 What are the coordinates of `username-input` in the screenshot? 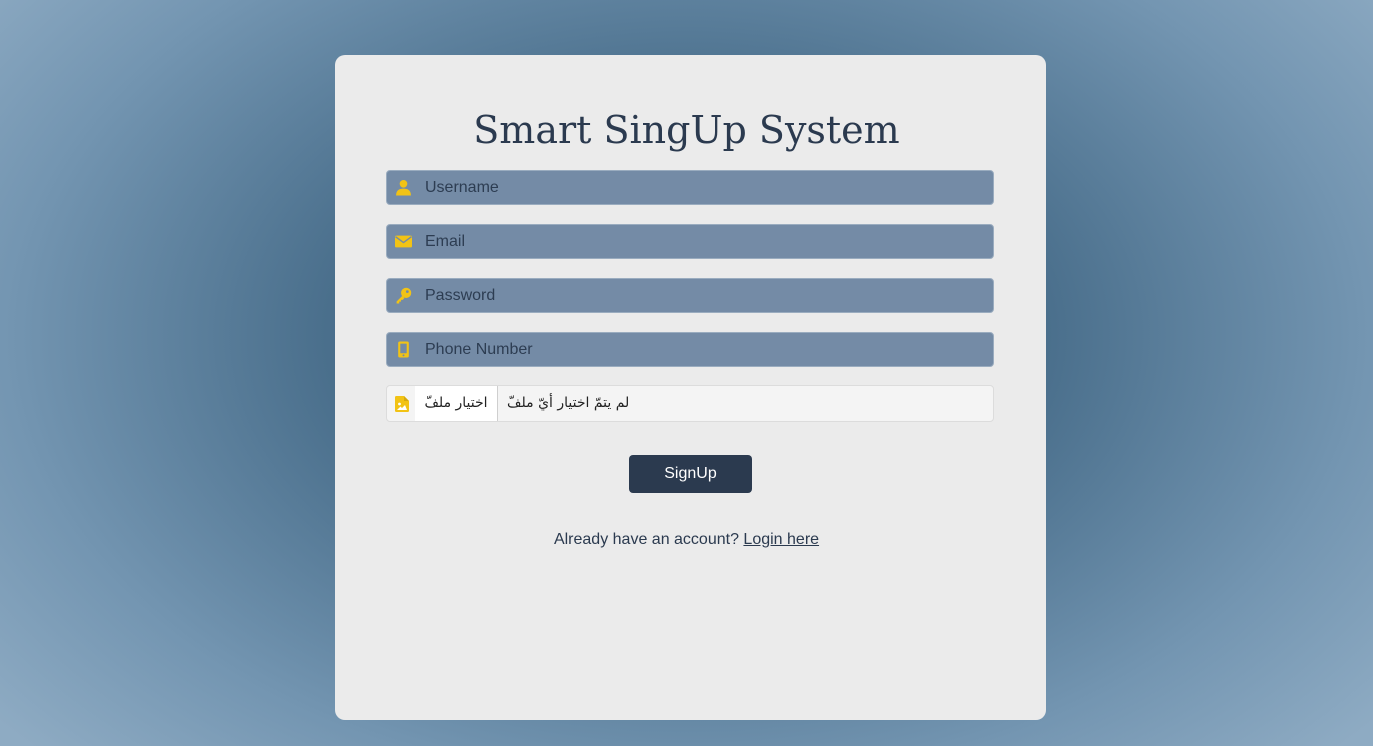 It's located at (705, 187).